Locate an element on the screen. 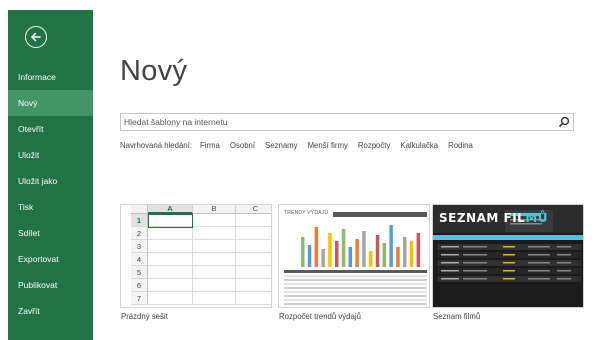  template-search is located at coordinates (347, 122).